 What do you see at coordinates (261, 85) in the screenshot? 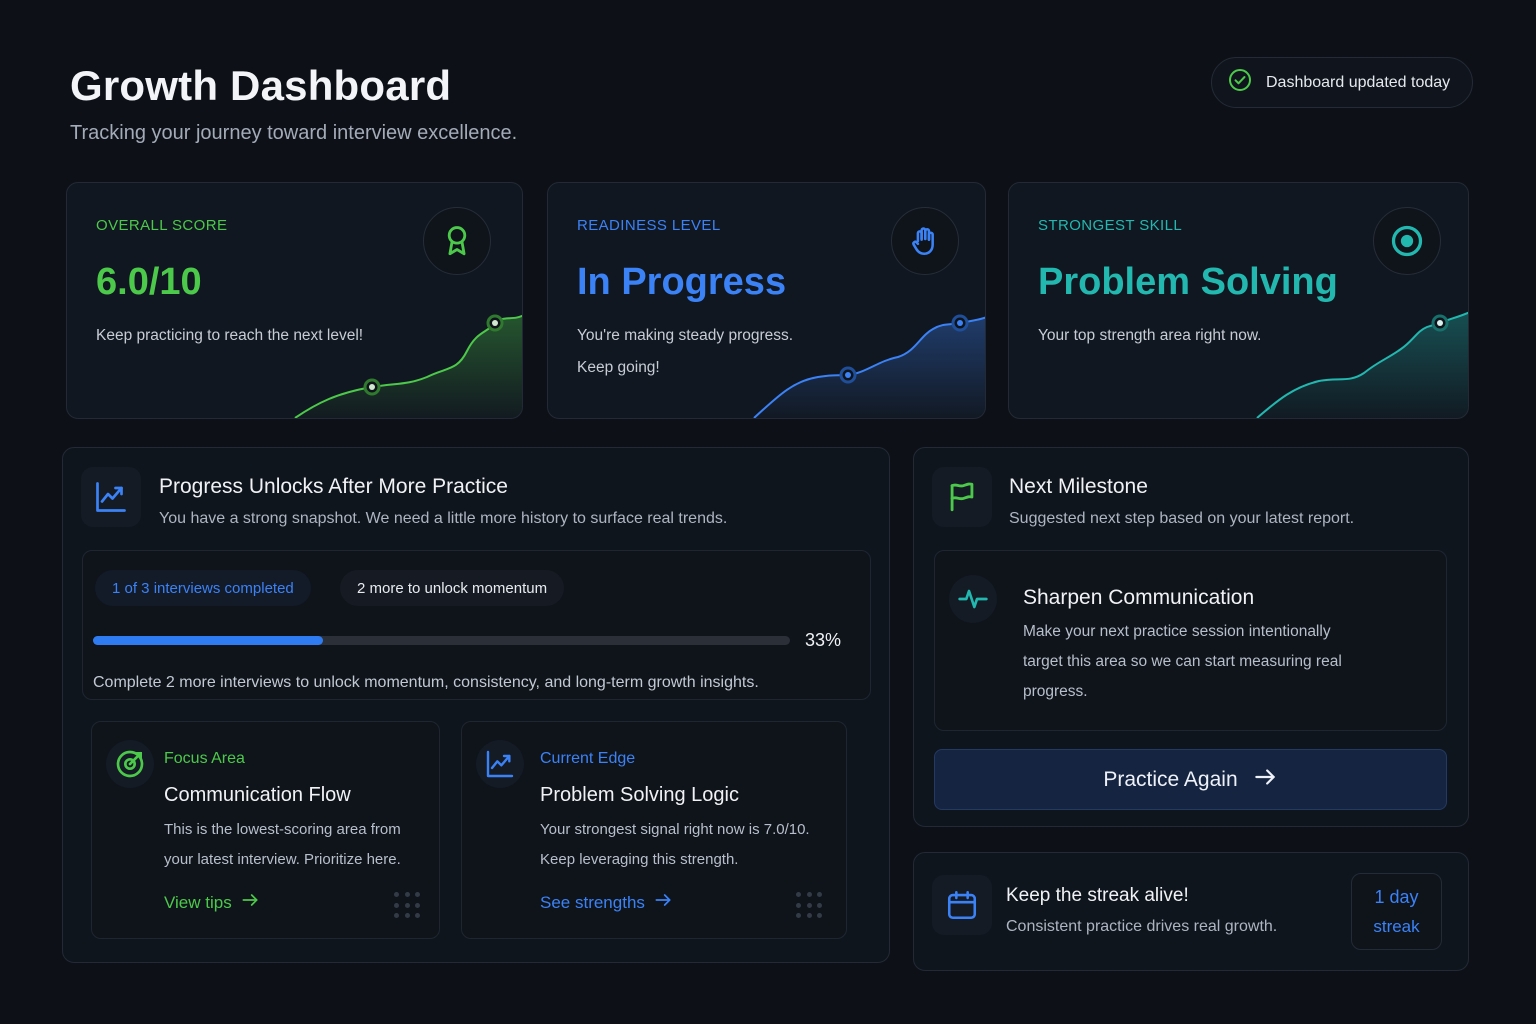
I see `page-title: Growth Dashboard` at bounding box center [261, 85].